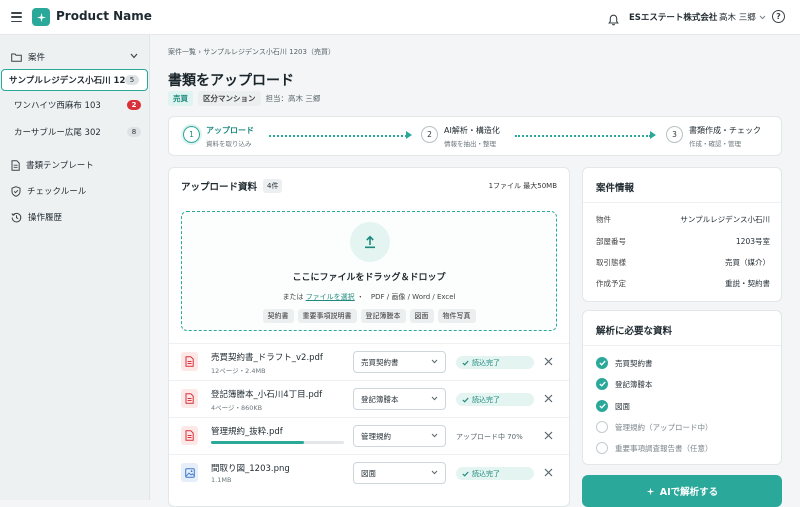 This screenshot has width=800, height=507. Describe the element at coordinates (634, 384) in the screenshot. I see `required-doc-label: 登記簿謄本` at that location.